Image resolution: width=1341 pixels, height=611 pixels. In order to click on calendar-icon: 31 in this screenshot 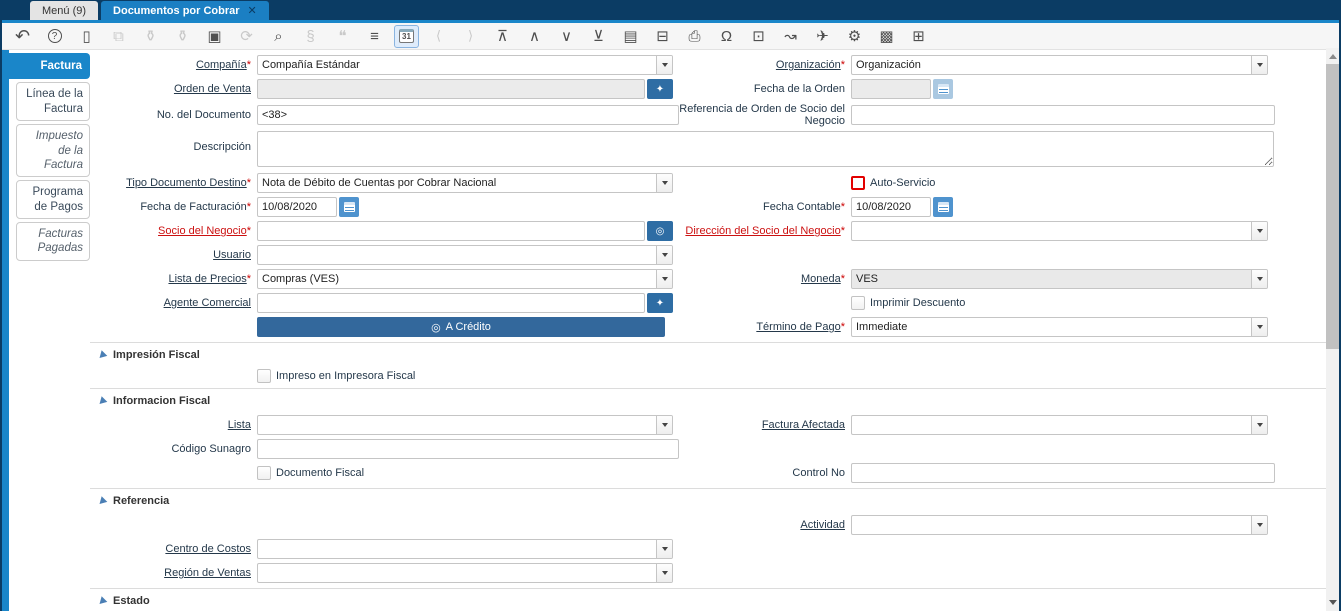, I will do `click(406, 36)`.